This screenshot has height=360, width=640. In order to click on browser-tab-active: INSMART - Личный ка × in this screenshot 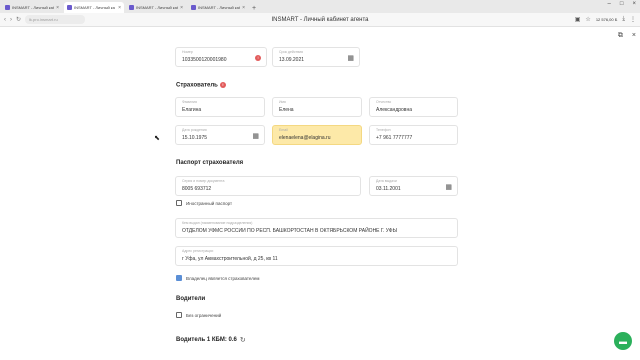, I will do `click(94, 7)`.